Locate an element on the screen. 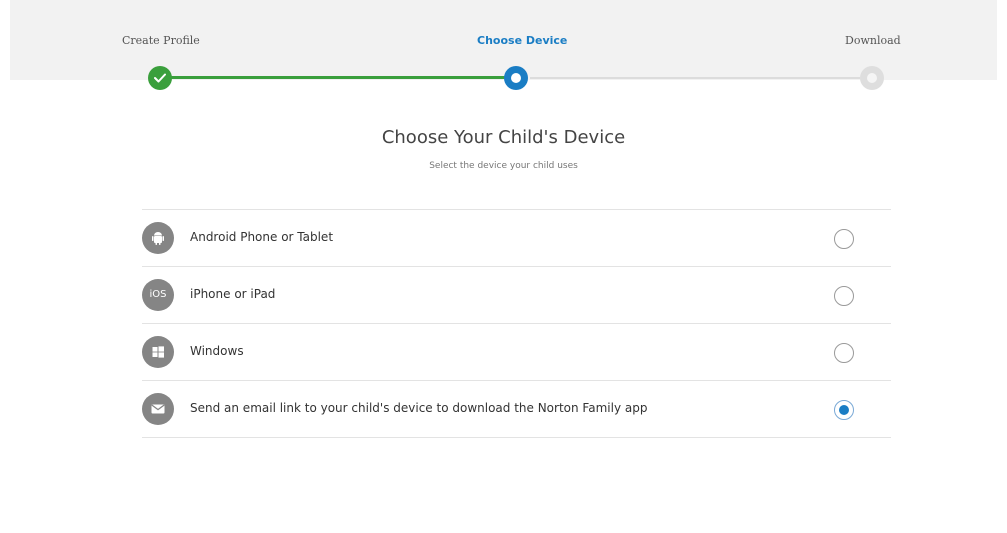 This screenshot has width=1007, height=533. page-subtitle: Select the device your child uses is located at coordinates (503, 166).